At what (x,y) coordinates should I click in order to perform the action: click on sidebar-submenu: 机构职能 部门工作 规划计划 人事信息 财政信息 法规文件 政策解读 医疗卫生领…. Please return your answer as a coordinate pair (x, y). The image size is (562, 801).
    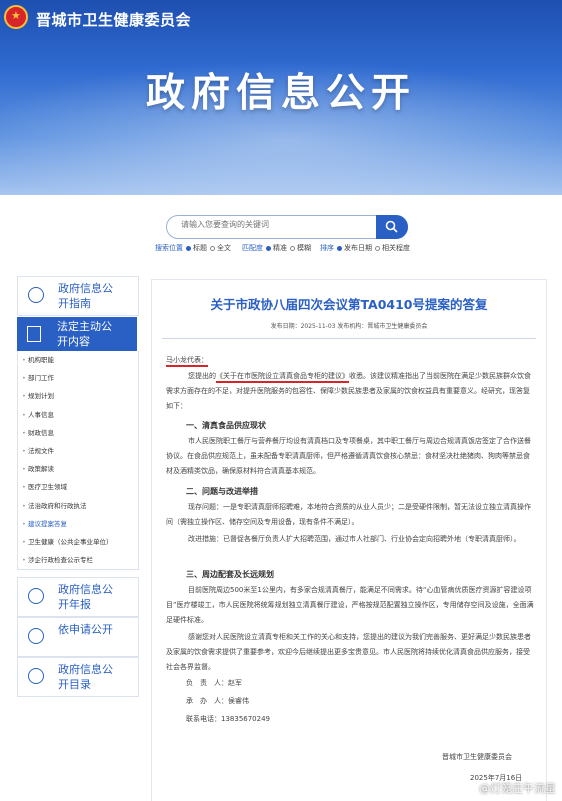
    Looking at the image, I should click on (78, 461).